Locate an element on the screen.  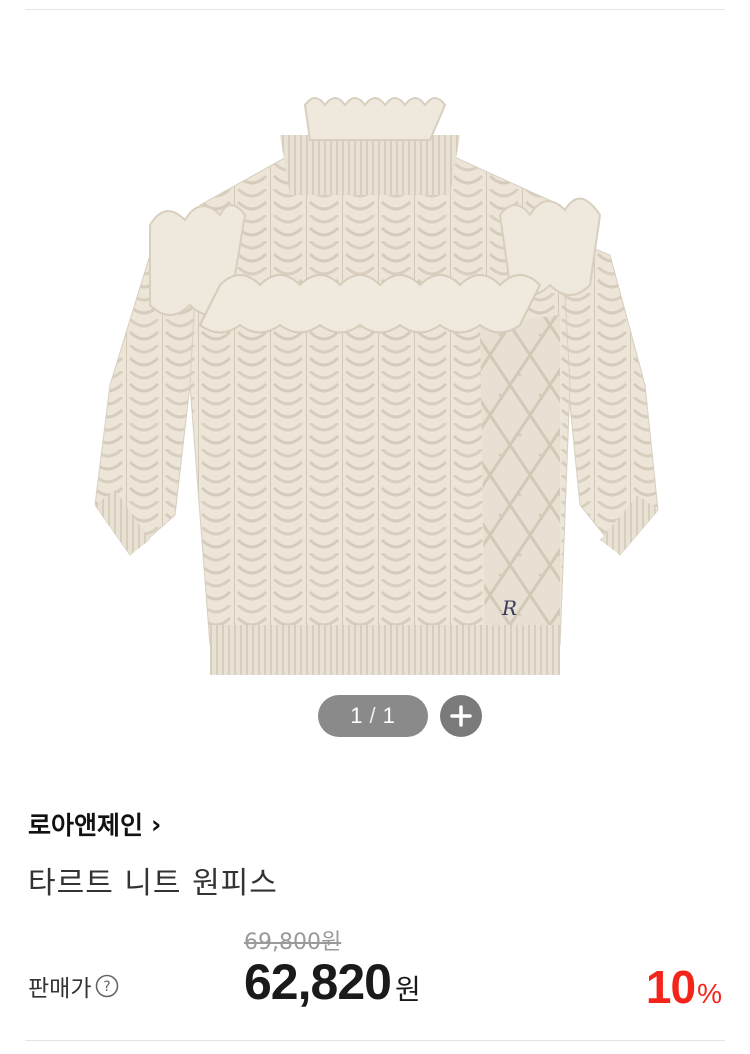
discount-rate: 10 % is located at coordinates (684, 987).